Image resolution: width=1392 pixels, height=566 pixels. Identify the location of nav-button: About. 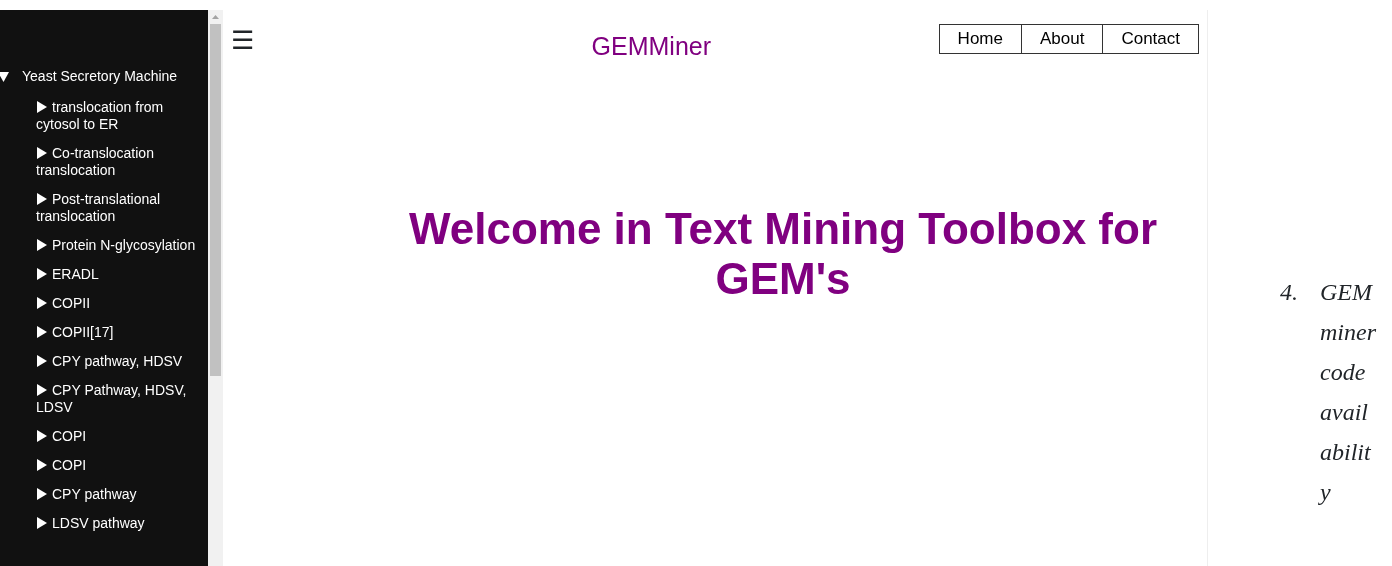
(1062, 39).